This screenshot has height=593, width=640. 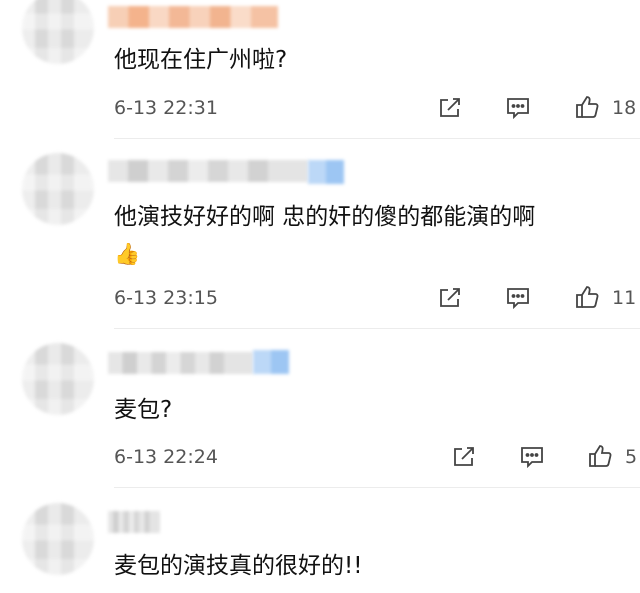 What do you see at coordinates (166, 298) in the screenshot?
I see `comment-timestamp: 6-13 23:15` at bounding box center [166, 298].